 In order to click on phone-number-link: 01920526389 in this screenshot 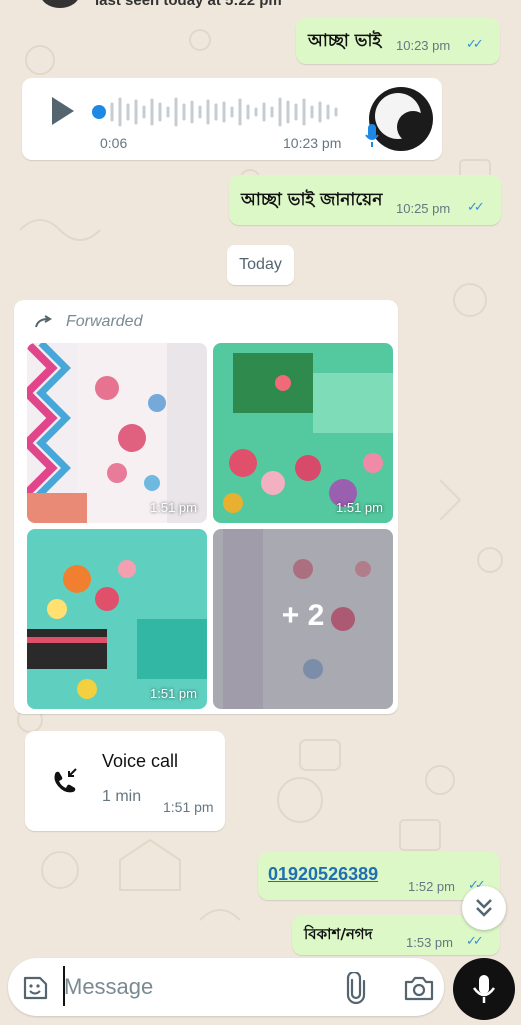, I will do `click(323, 874)`.